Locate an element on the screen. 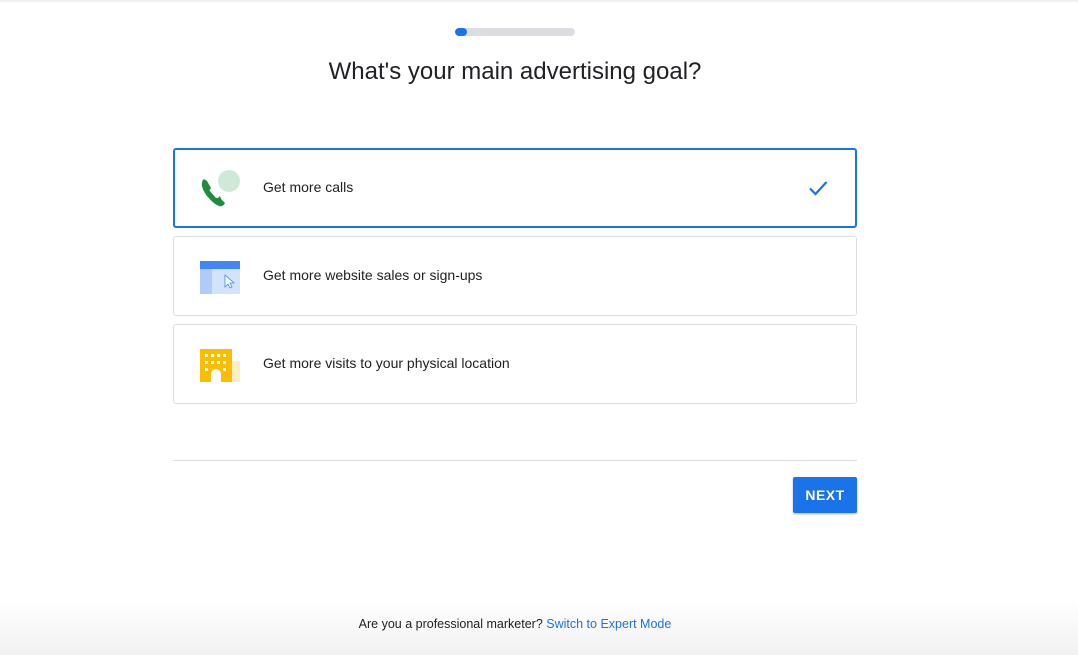 The width and height of the screenshot is (1078, 655). phone-chat-icon is located at coordinates (220, 188).